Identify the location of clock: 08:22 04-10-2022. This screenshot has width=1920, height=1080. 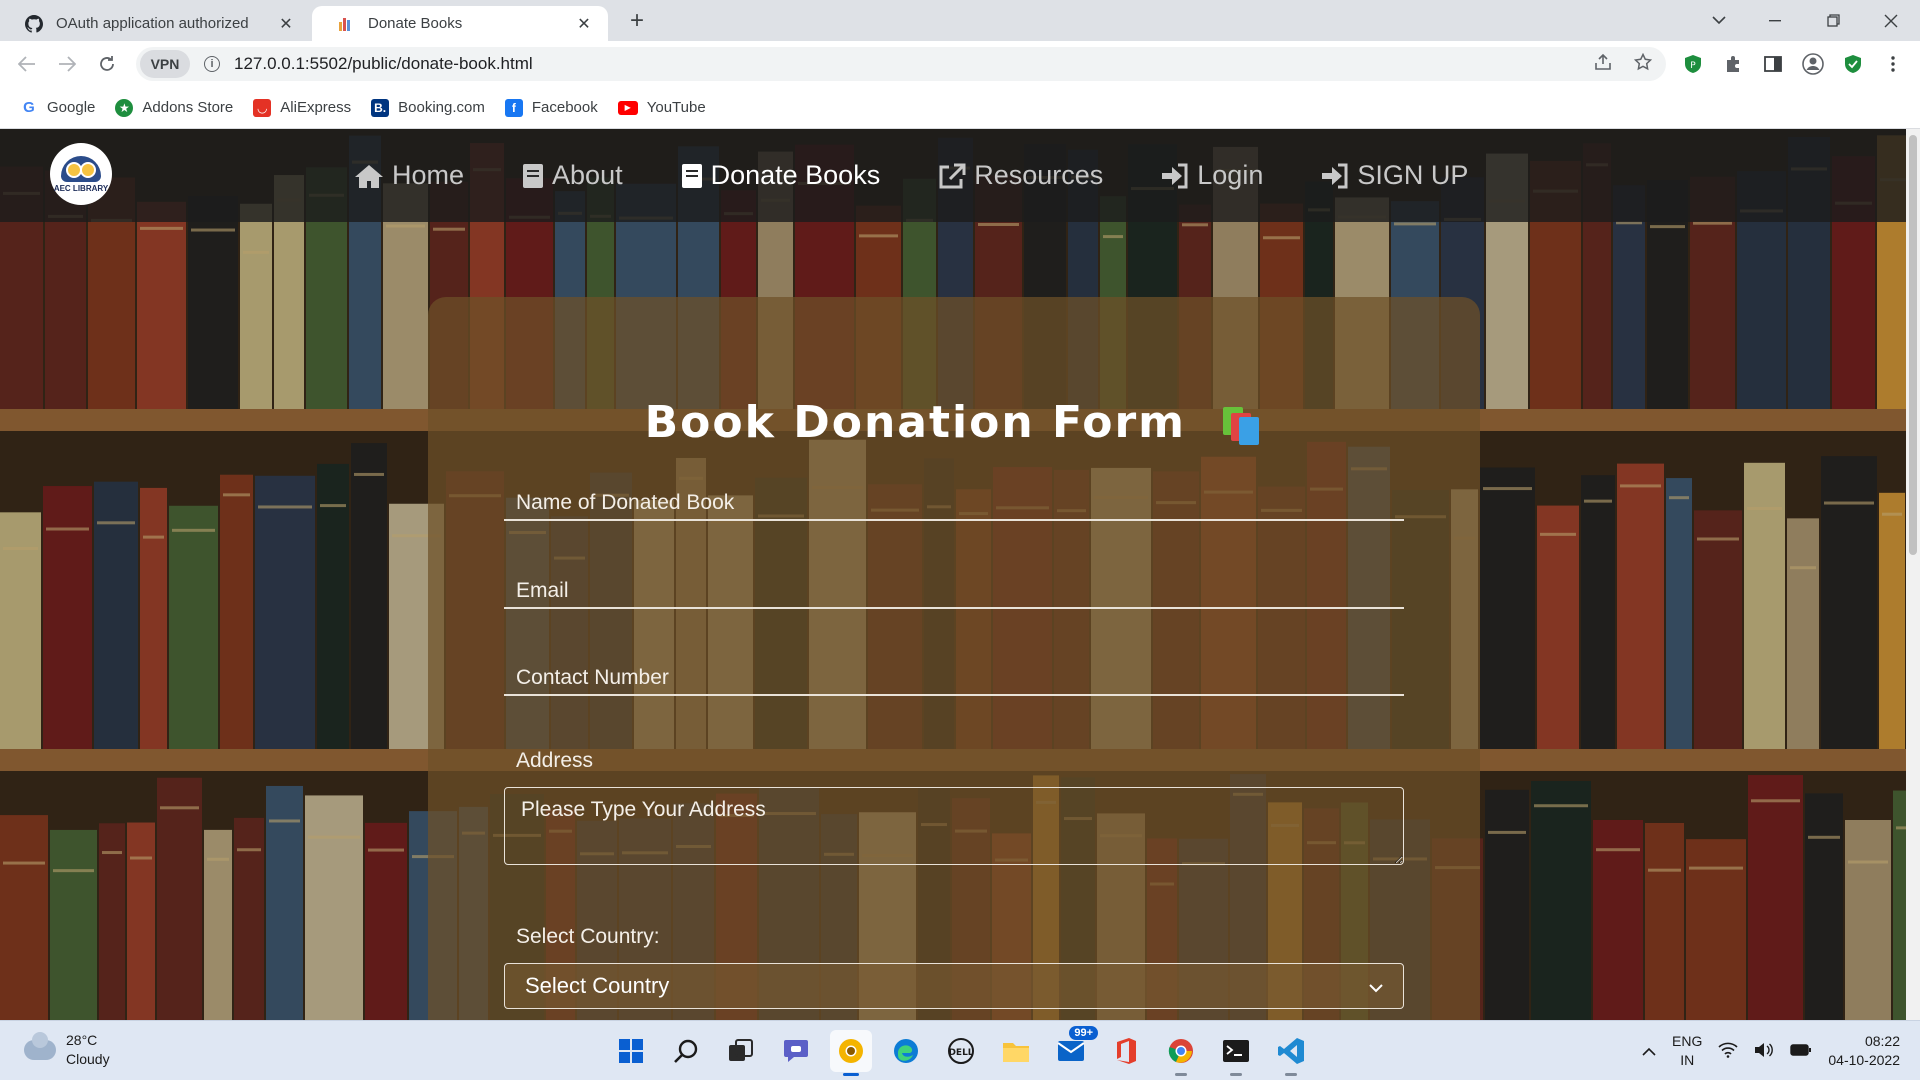
(1864, 1051).